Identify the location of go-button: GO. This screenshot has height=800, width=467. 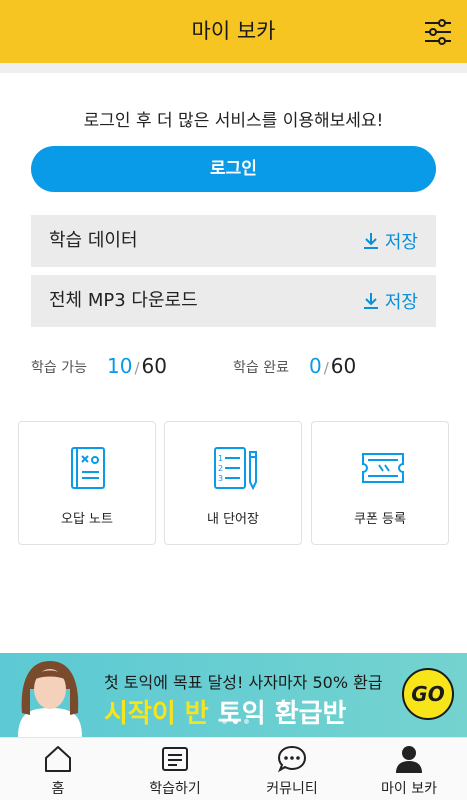
(428, 694).